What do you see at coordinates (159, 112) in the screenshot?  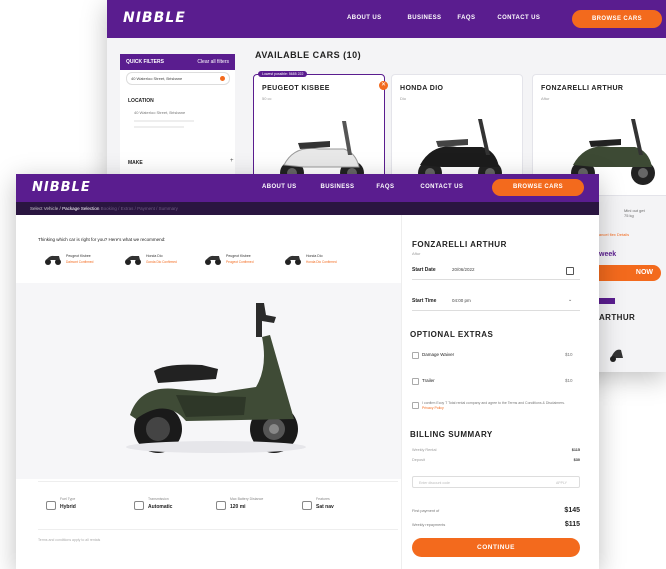 I see `location-option: 40 Waterloo Street, Brisbane` at bounding box center [159, 112].